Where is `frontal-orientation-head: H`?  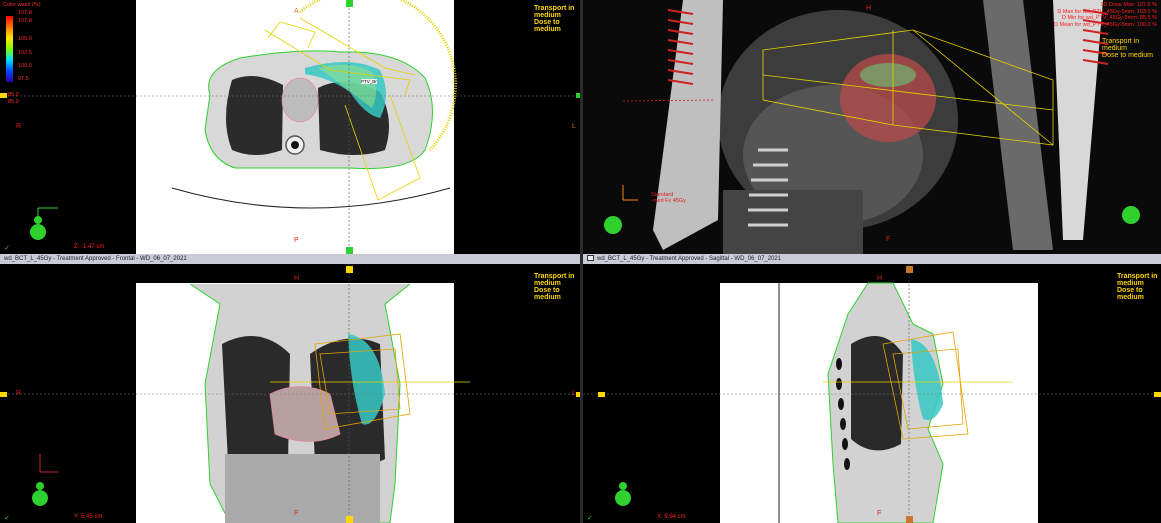 frontal-orientation-head: H is located at coordinates (297, 278).